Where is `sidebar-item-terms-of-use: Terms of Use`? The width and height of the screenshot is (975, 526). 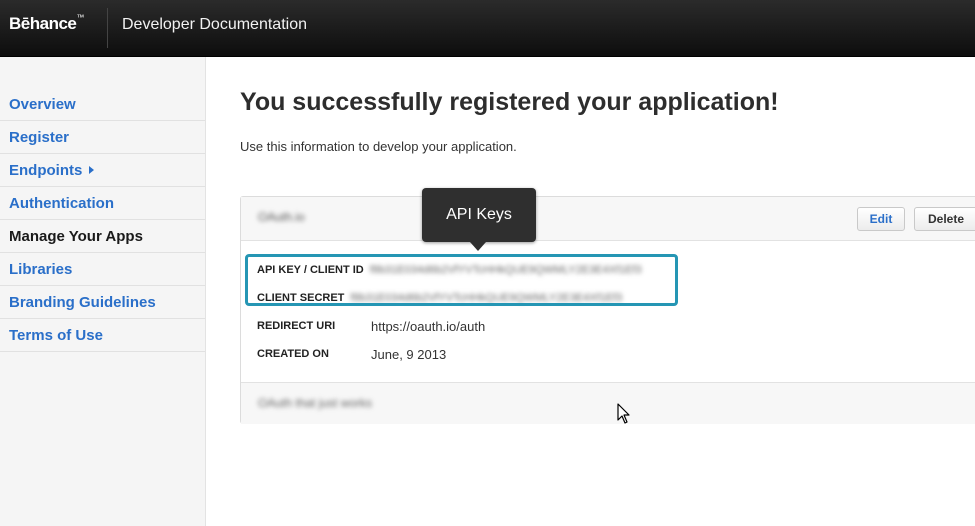 sidebar-item-terms-of-use: Terms of Use is located at coordinates (102, 335).